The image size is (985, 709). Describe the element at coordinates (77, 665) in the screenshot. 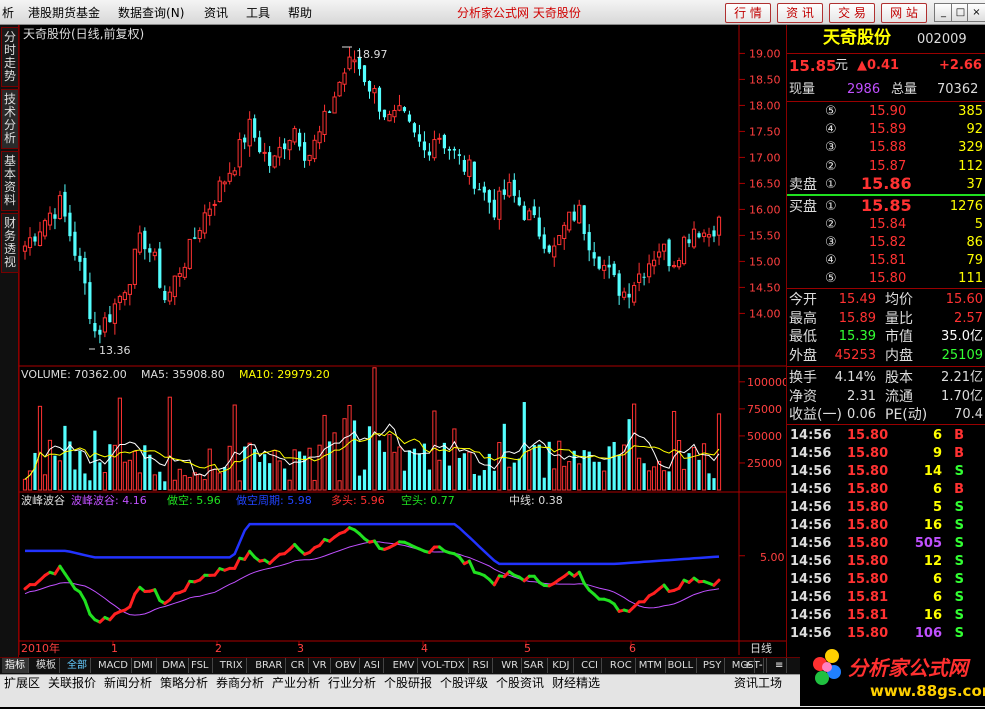

I see `indicator-tab: 全部` at that location.